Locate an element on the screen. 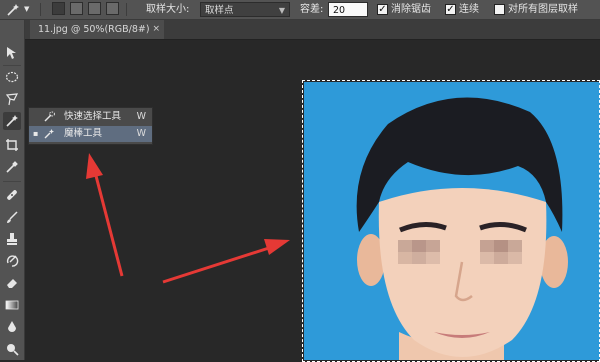 The width and height of the screenshot is (600, 362). options-bar: ▼ 取样大小: 取样点 ▼ 容差: 20 ✓ 消除锯齿 ✓ 连续 对所有图层取样 is located at coordinates (300, 10).